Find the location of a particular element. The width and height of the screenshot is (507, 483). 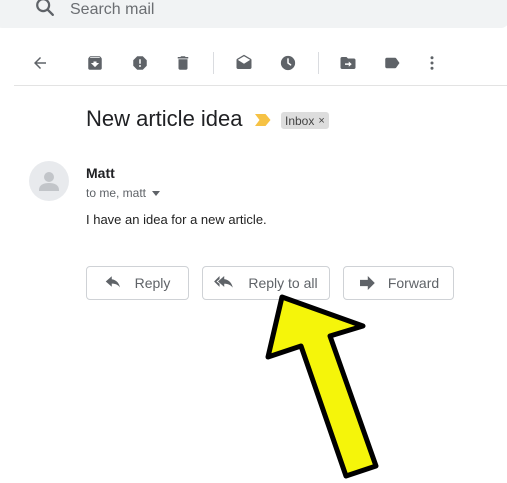

label-icon is located at coordinates (392, 63).